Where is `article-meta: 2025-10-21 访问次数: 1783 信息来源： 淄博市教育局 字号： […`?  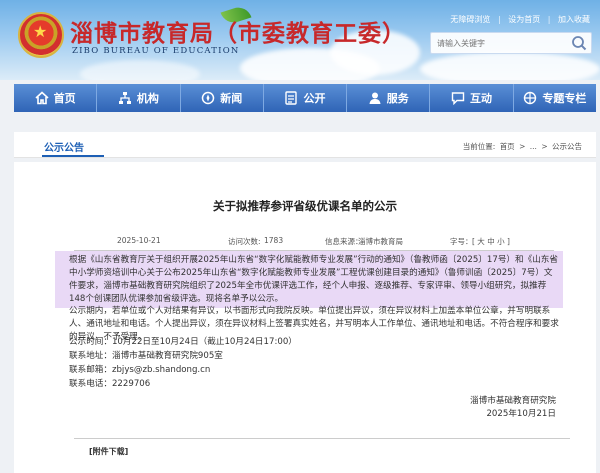 article-meta: 2025-10-21 访问次数: 1783 信息来源： 淄博市教育局 字号： [… is located at coordinates (305, 243).